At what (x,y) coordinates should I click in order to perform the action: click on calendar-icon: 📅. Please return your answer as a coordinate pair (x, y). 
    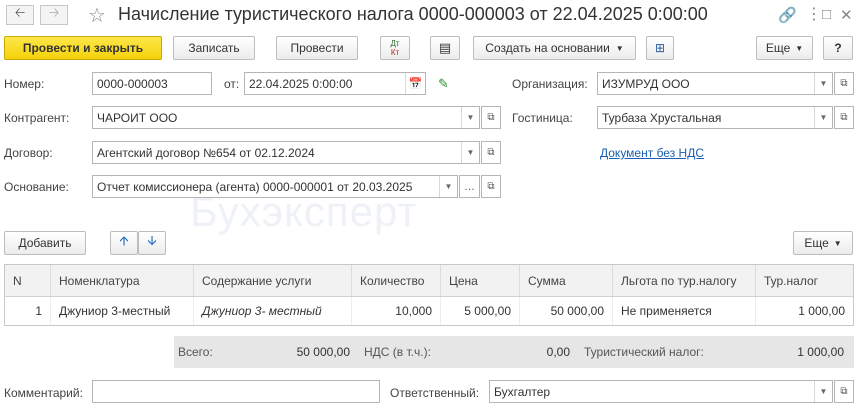
    Looking at the image, I should click on (415, 83).